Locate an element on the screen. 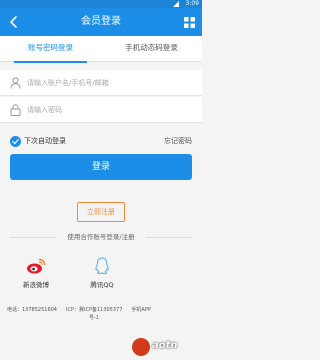  qq-label: 腾讯QQ is located at coordinates (102, 285).